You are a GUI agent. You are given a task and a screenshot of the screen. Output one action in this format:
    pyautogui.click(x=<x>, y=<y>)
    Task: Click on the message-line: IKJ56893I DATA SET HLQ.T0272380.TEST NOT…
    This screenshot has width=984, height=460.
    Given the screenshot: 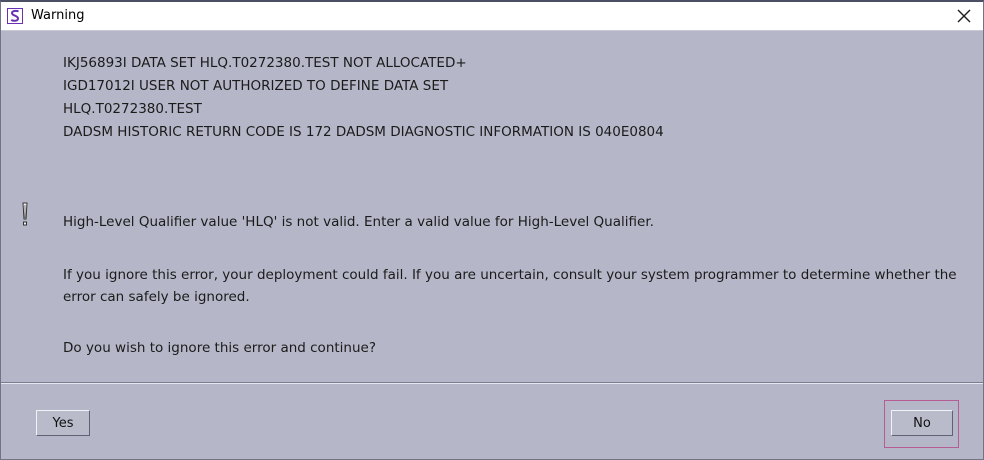 What is the action you would take?
    pyautogui.click(x=265, y=63)
    